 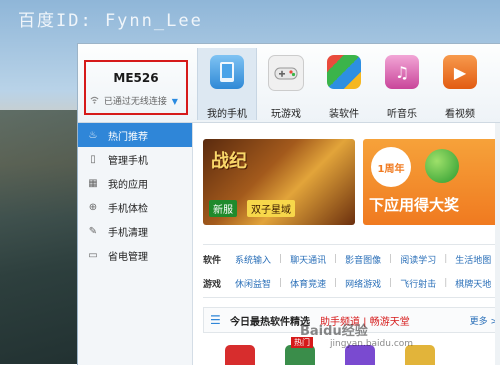 What do you see at coordinates (391, 167) in the screenshot?
I see `anniversary-badge: 1周年` at bounding box center [391, 167].